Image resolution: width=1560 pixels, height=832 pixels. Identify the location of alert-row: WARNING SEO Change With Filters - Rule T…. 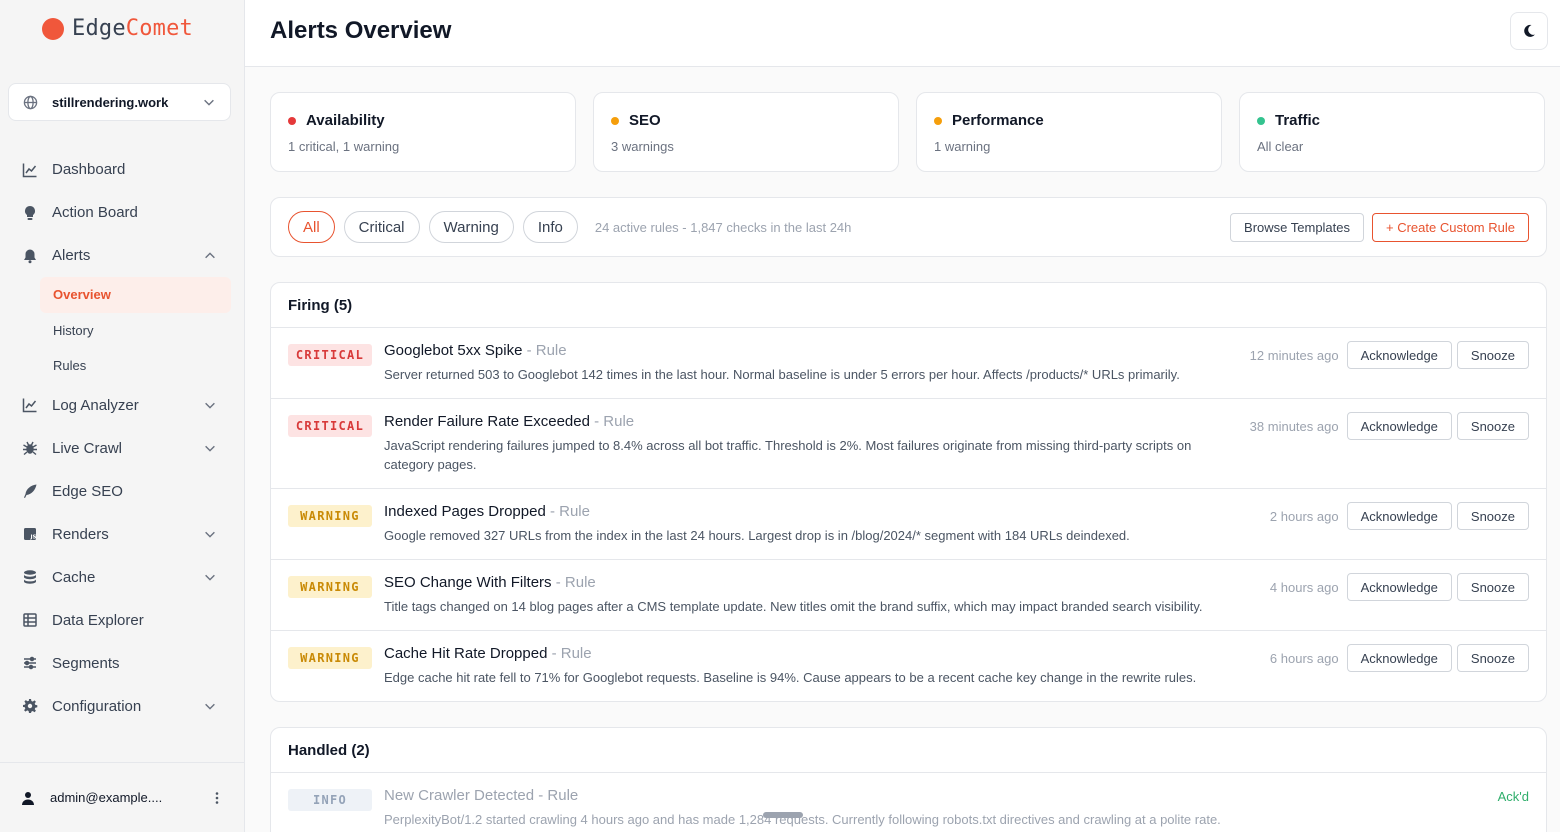
(908, 595).